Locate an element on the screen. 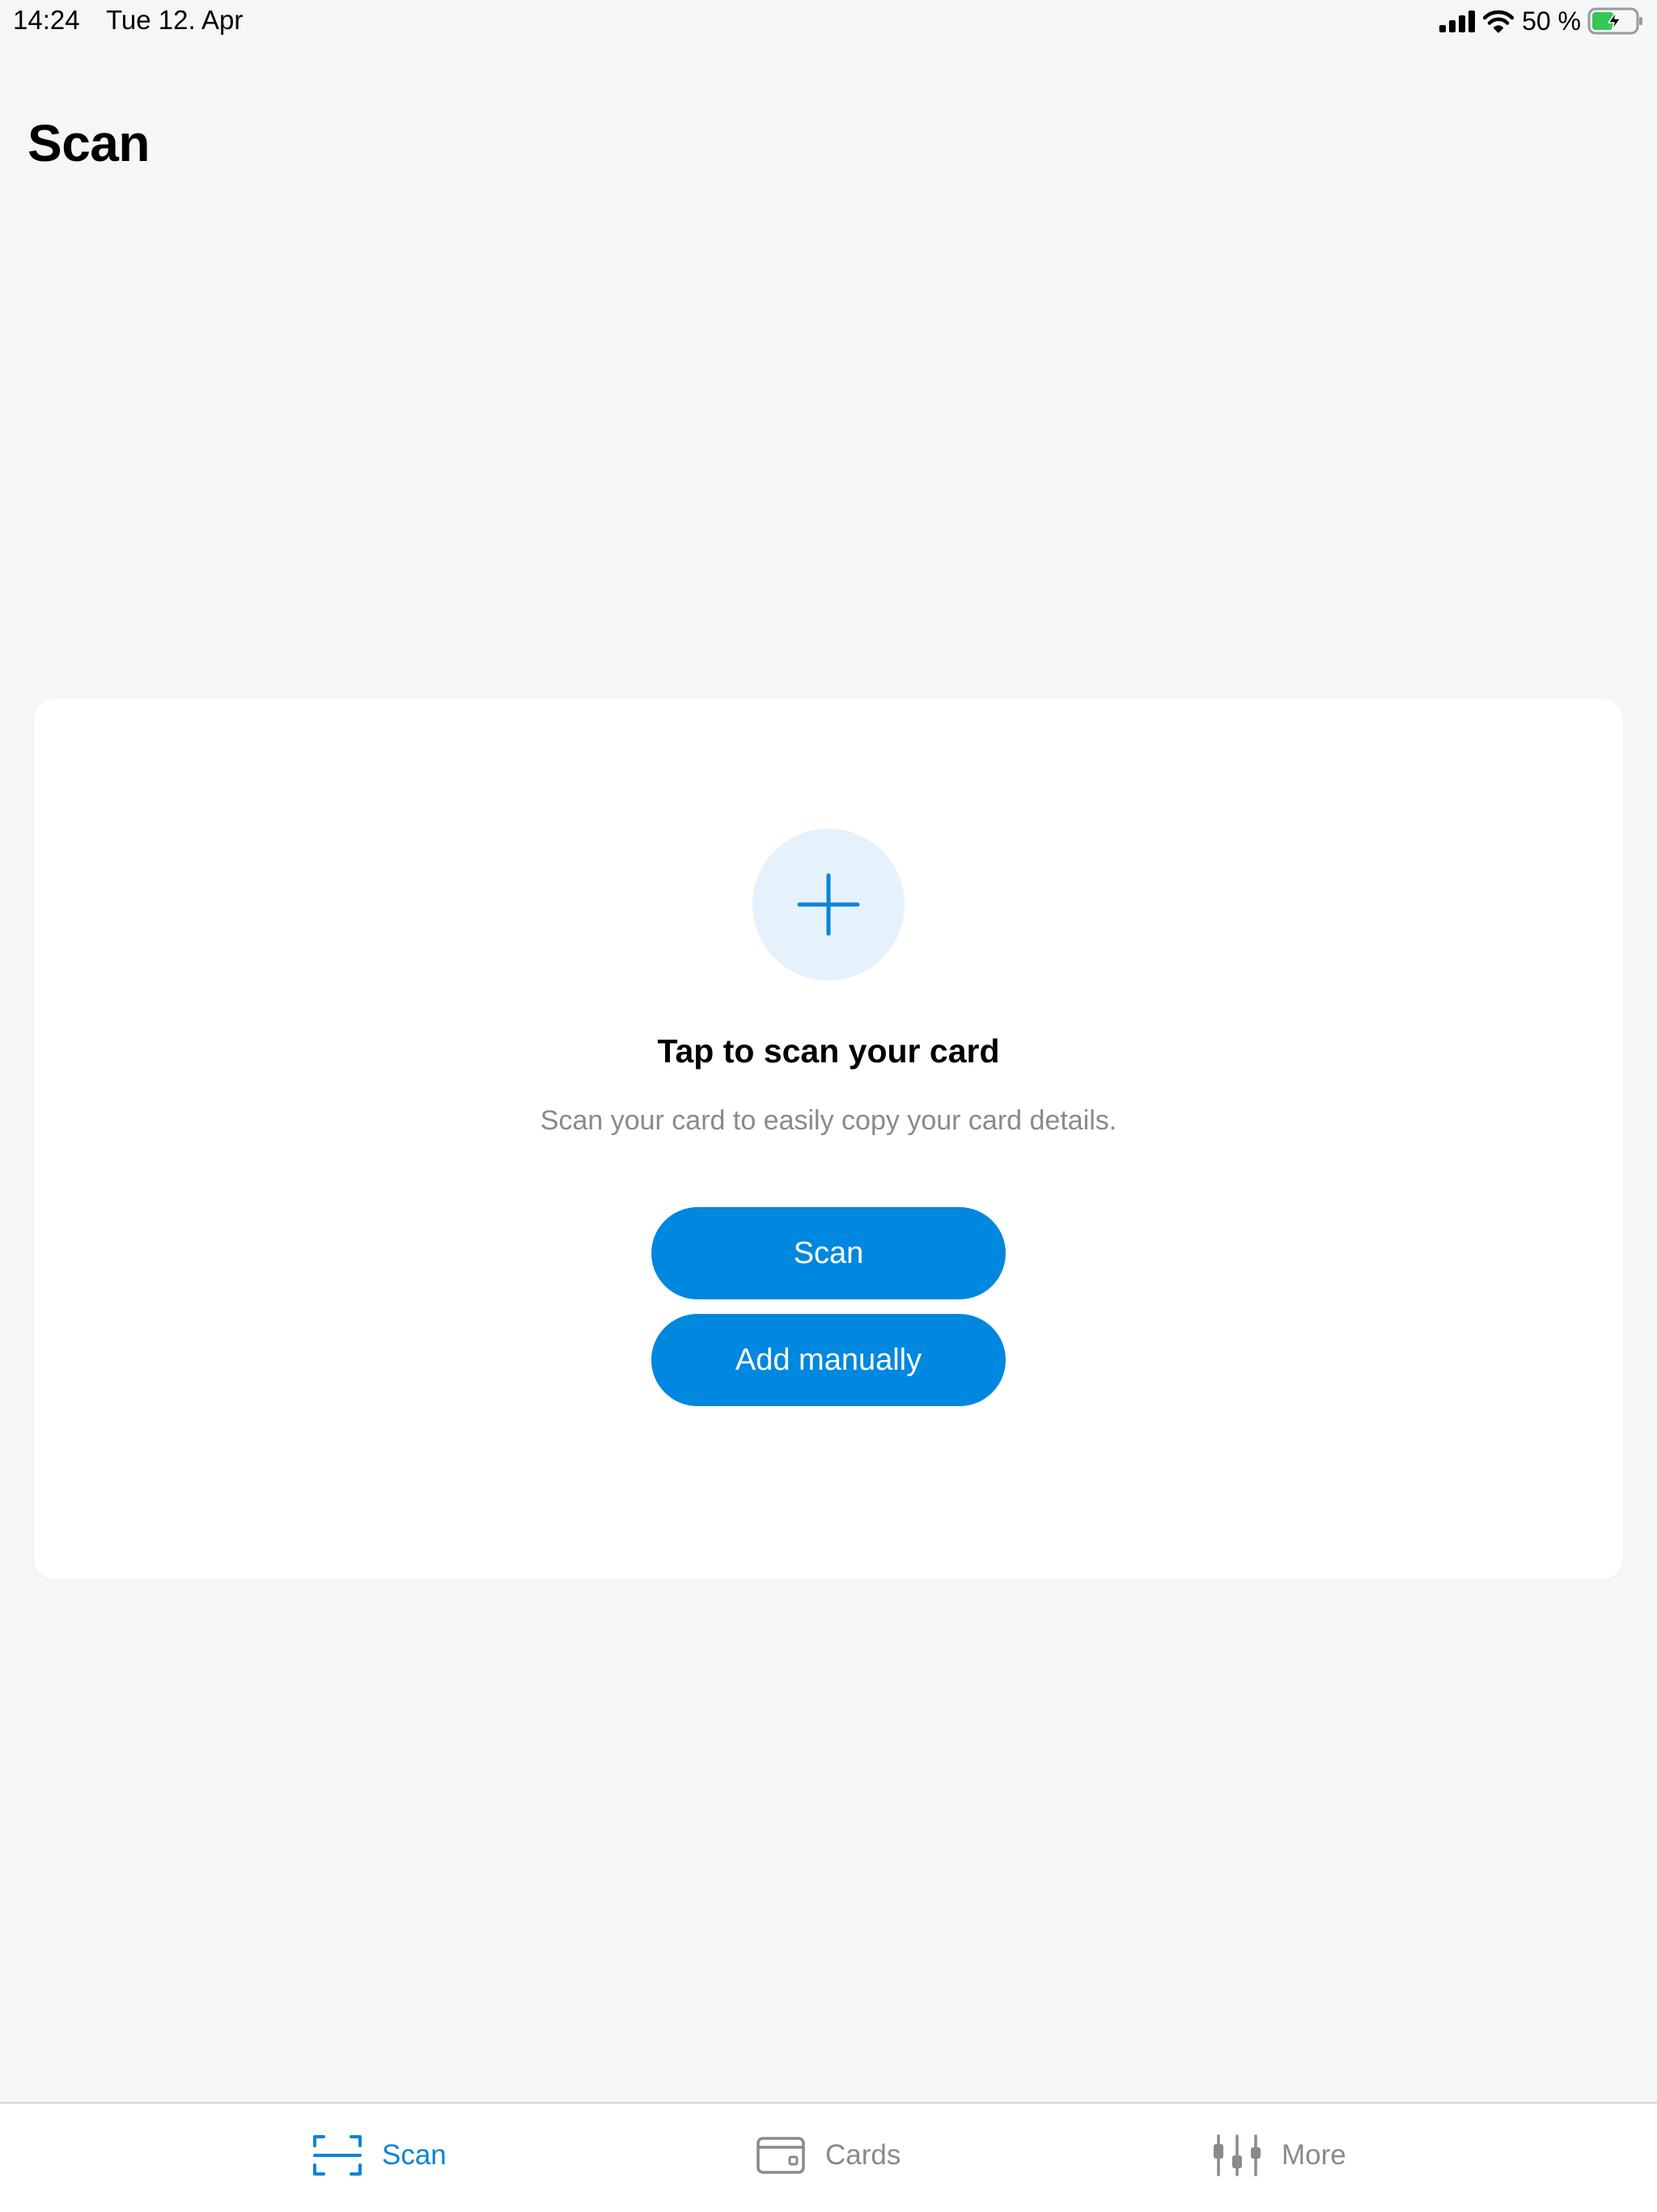  sliders-icon is located at coordinates (1237, 2155).